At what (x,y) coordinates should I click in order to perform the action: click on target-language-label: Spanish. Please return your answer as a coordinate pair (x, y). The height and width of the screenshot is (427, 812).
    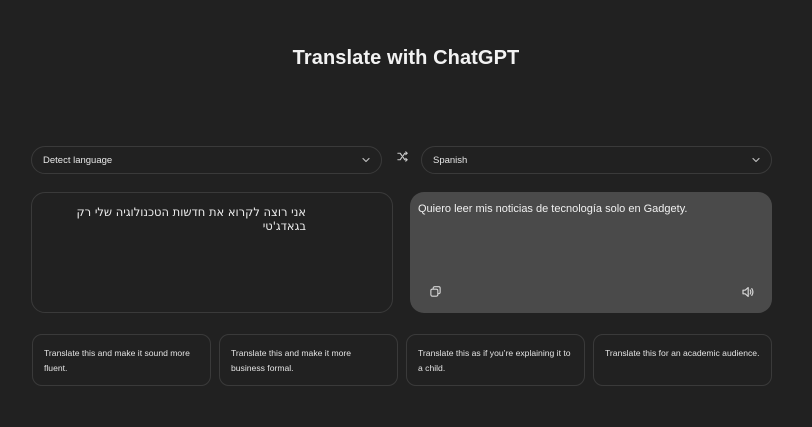
    Looking at the image, I should click on (450, 160).